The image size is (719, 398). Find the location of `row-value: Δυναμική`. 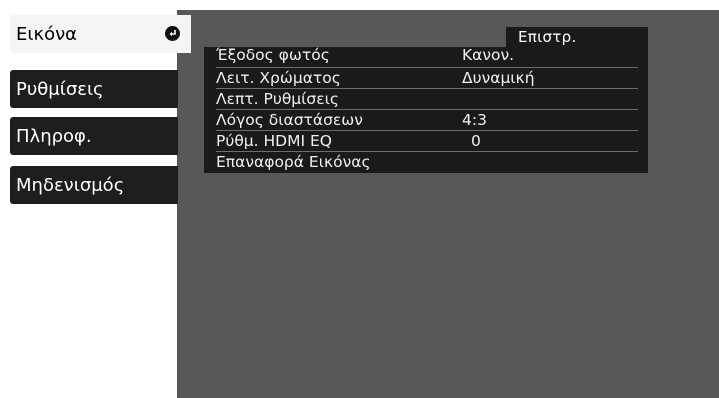

row-value: Δυναμική is located at coordinates (498, 78).